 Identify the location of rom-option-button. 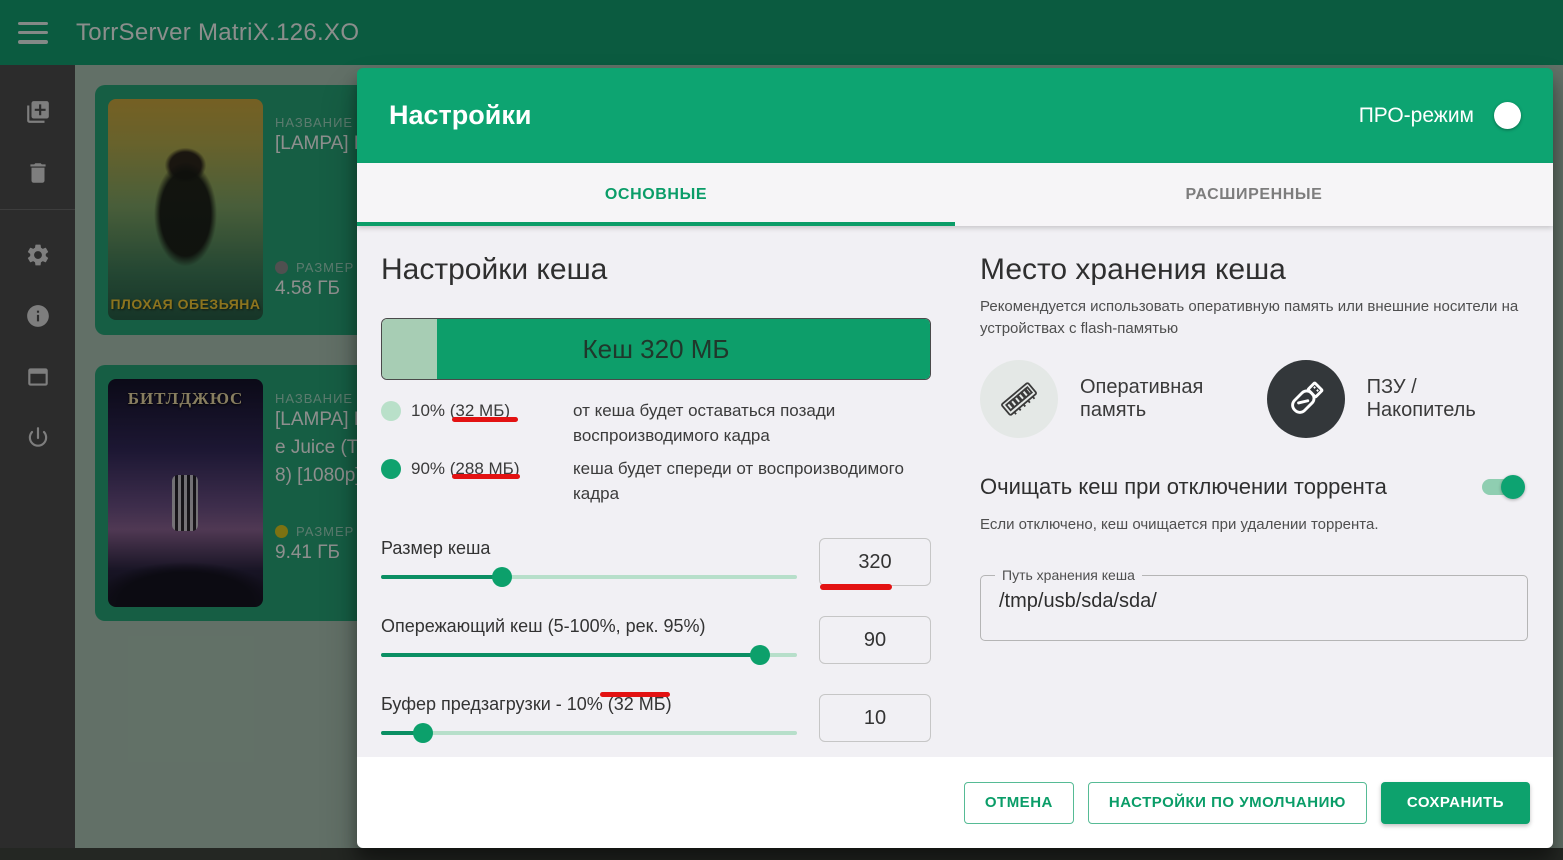
(1305, 399).